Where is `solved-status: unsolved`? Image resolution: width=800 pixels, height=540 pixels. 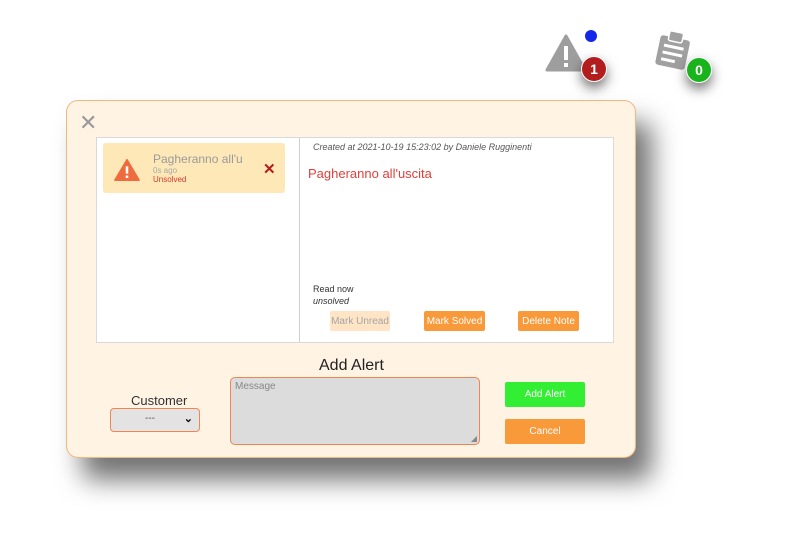
solved-status: unsolved is located at coordinates (331, 301).